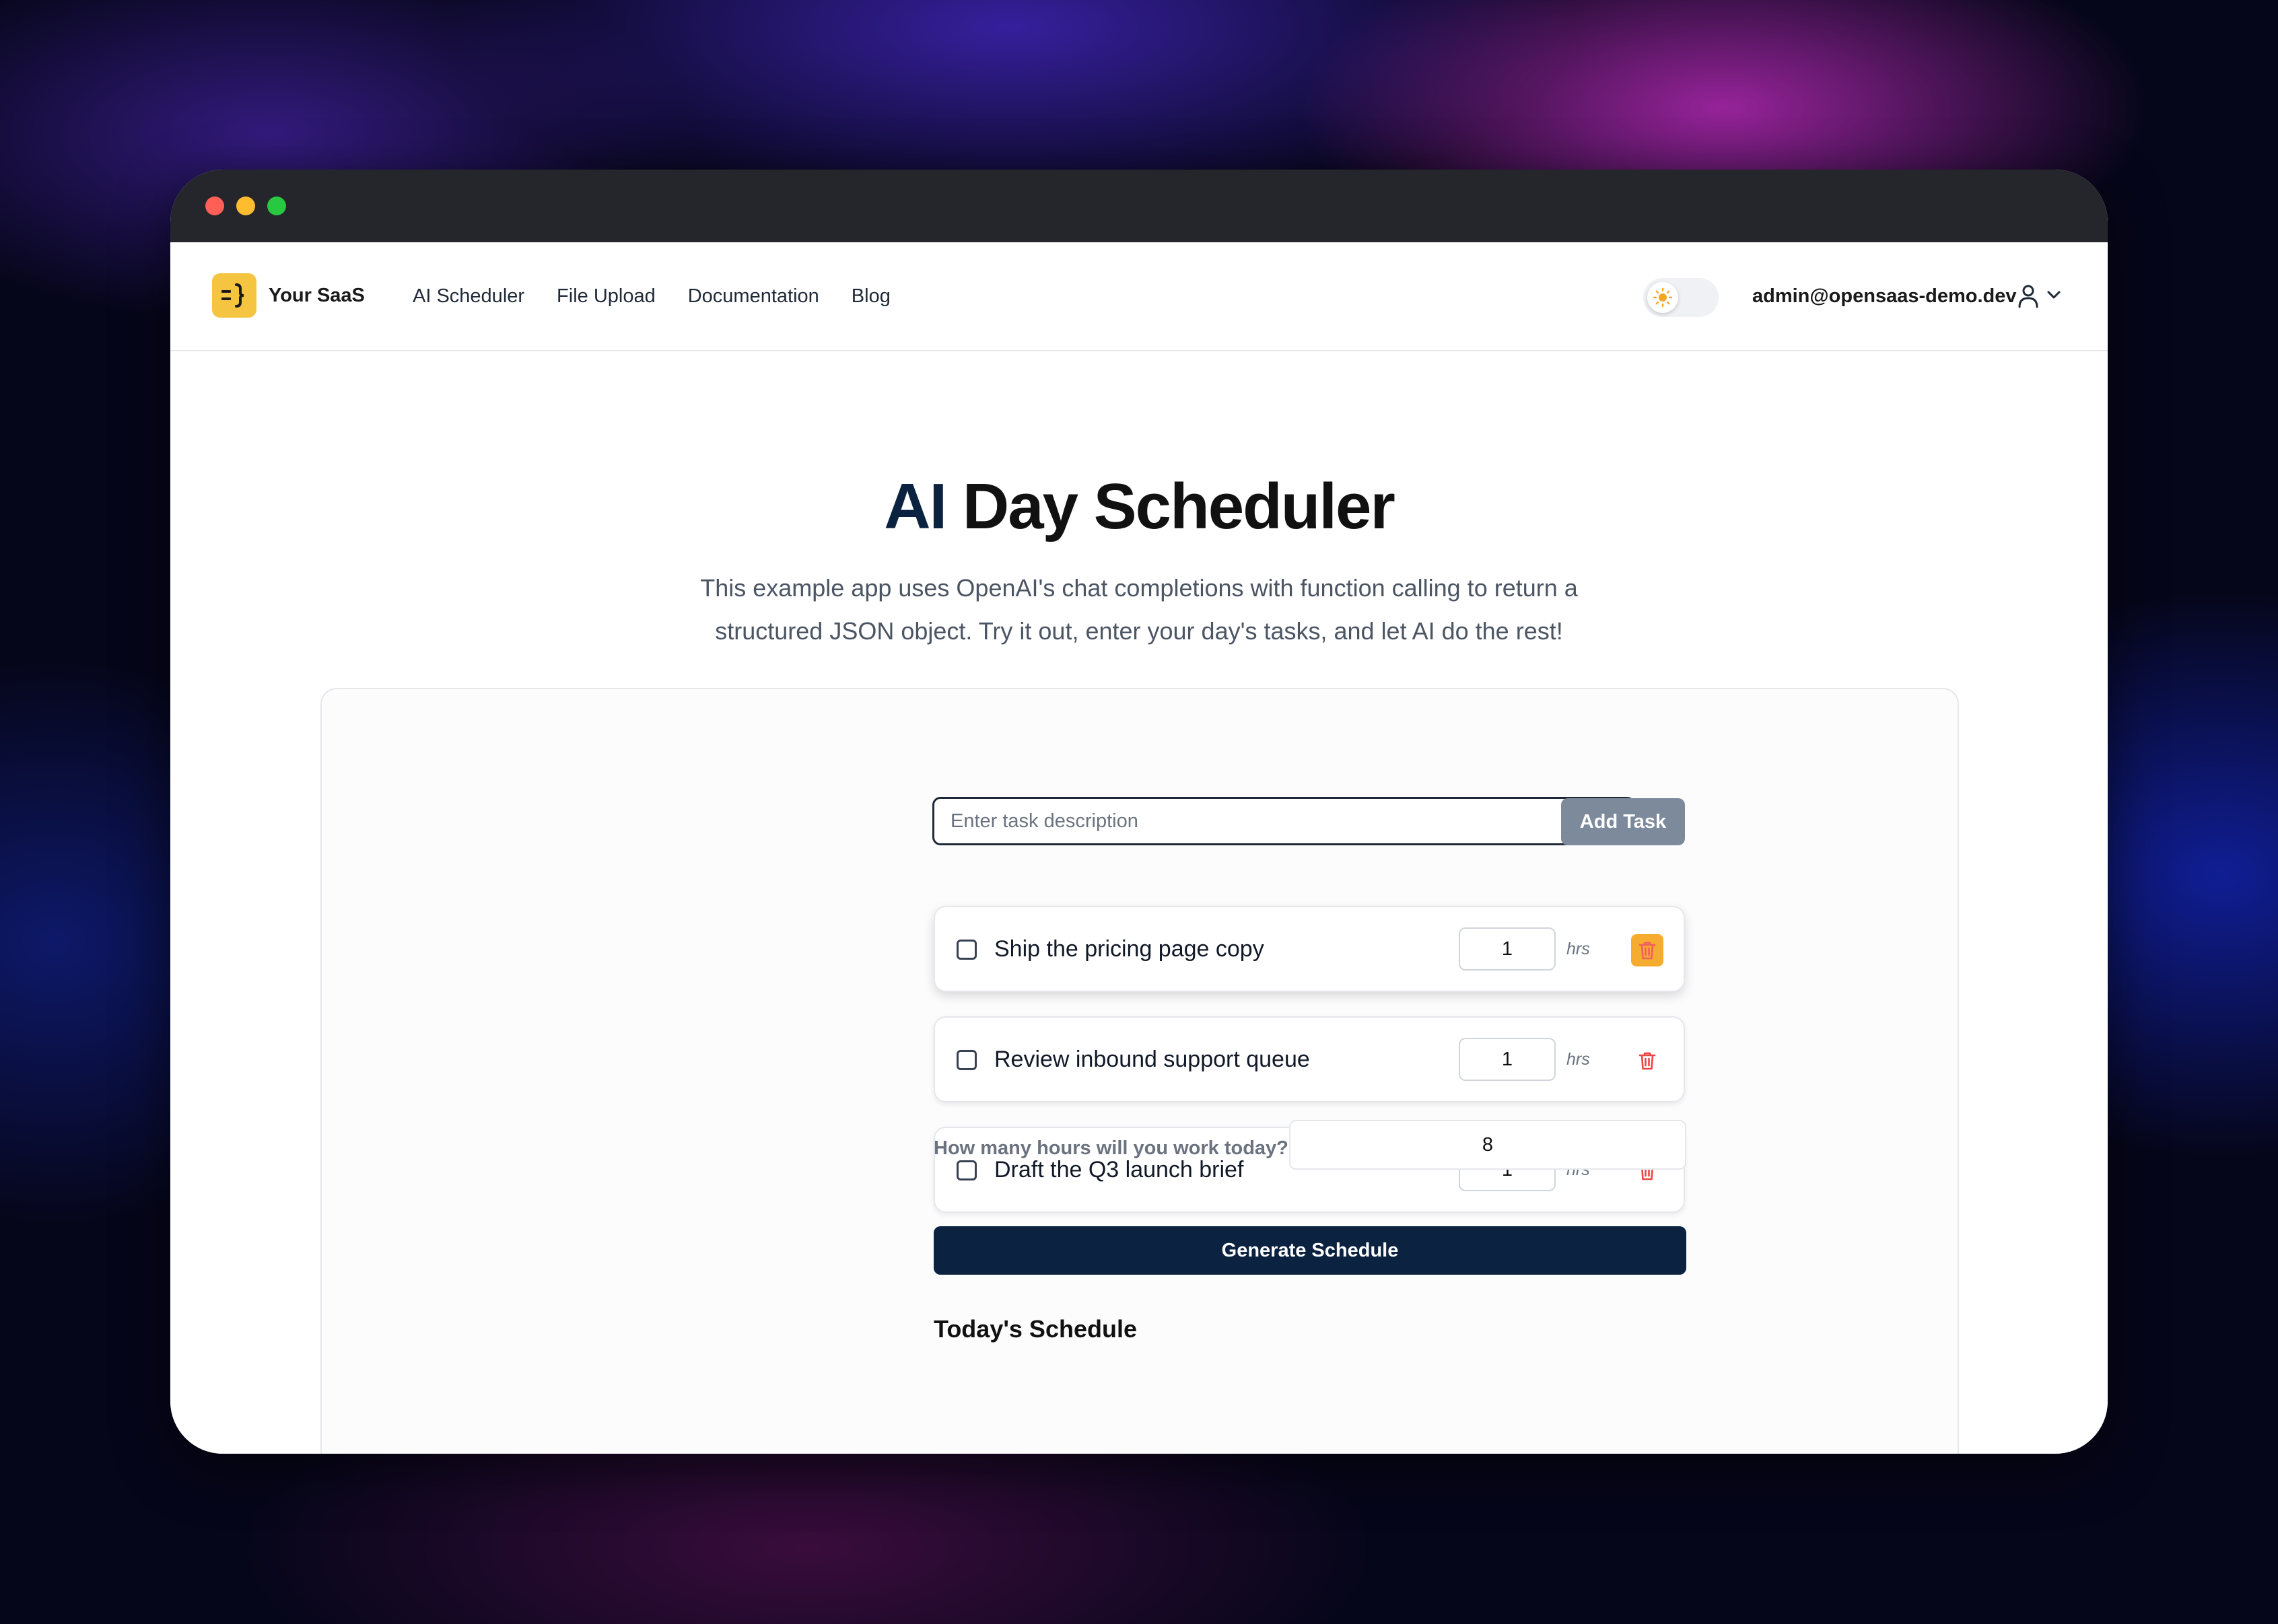  What do you see at coordinates (1681, 297) in the screenshot?
I see `theme-toggle` at bounding box center [1681, 297].